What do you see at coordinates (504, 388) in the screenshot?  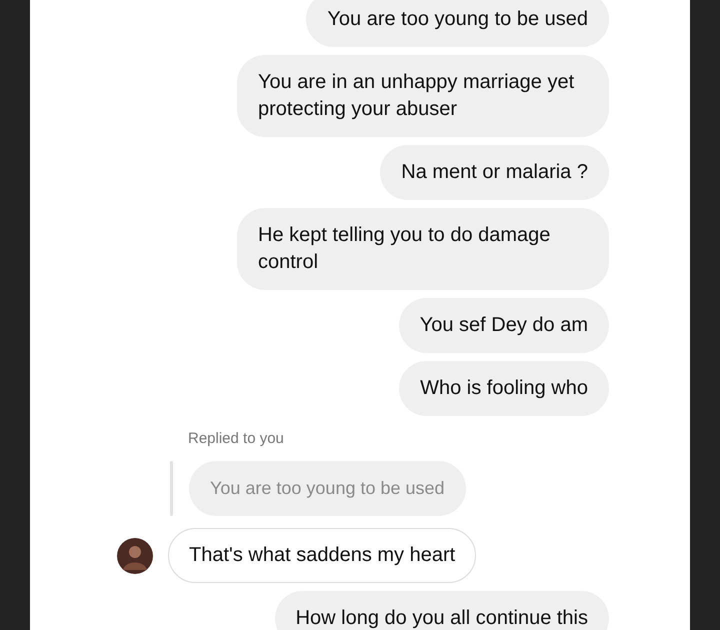 I see `sent-message: Who is fooling who` at bounding box center [504, 388].